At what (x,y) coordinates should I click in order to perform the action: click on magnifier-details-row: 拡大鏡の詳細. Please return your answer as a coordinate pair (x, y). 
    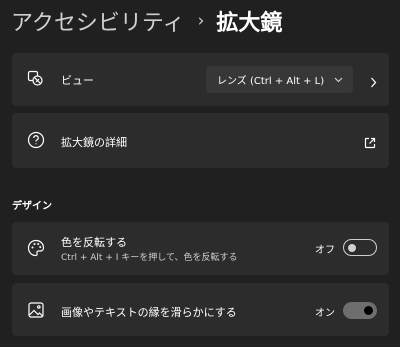
    Looking at the image, I should click on (200, 140).